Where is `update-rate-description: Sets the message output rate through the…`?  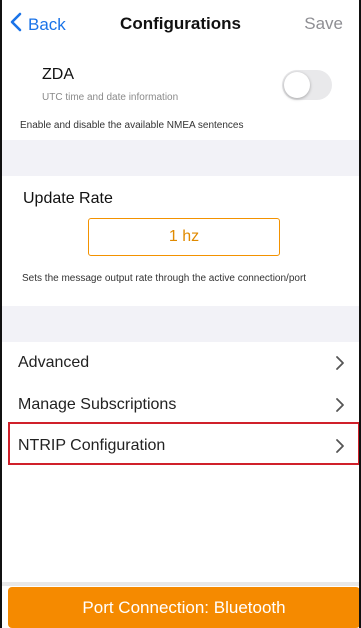
update-rate-description: Sets the message output rate through the… is located at coordinates (164, 278).